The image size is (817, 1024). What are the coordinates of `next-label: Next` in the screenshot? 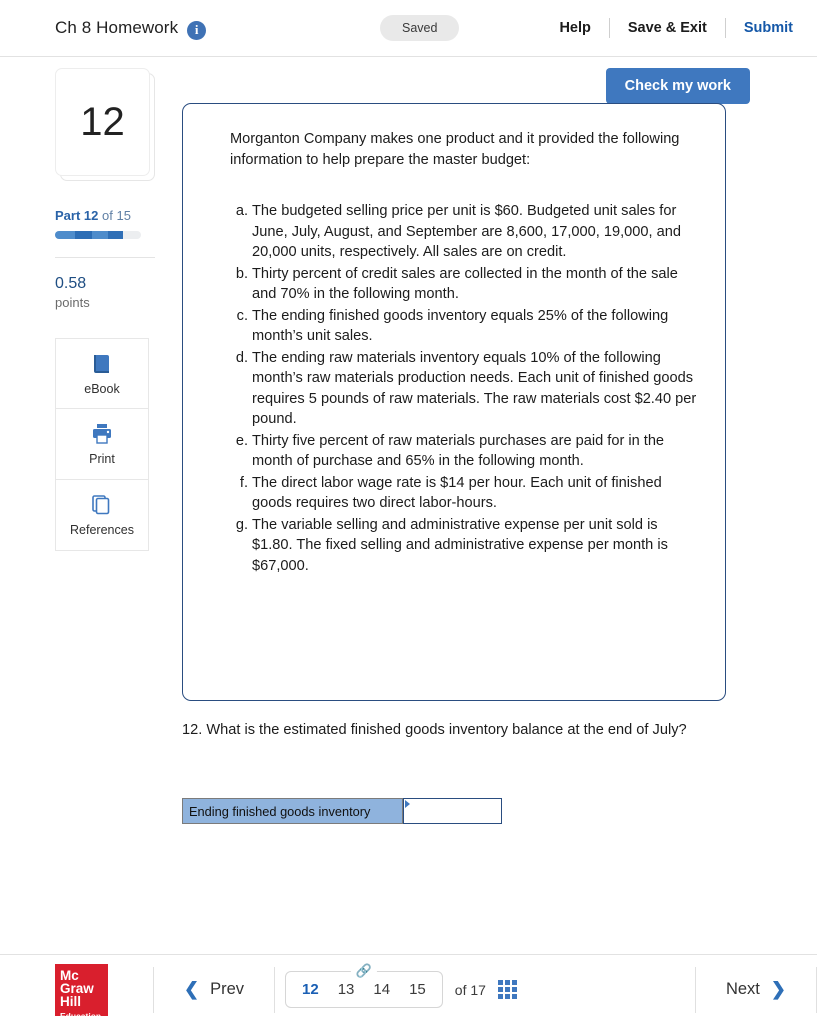 It's located at (742, 989).